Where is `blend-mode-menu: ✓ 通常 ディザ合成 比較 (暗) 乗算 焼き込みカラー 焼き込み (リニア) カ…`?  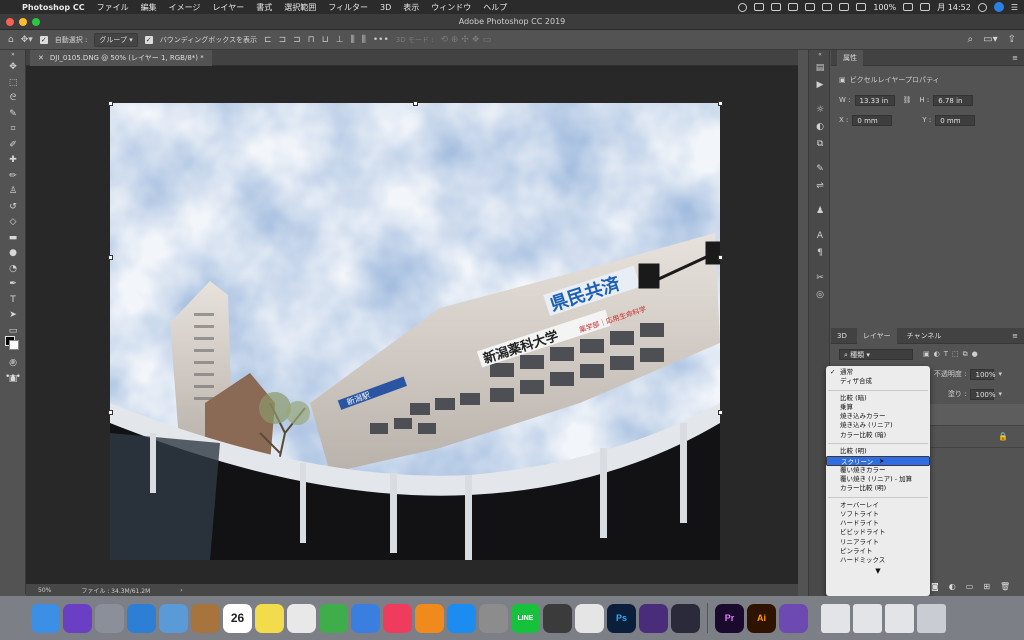
blend-mode-menu: ✓ 通常 ディザ合成 比較 (暗) 乗算 焼き込みカラー 焼き込み (リニア) カ… is located at coordinates (878, 481).